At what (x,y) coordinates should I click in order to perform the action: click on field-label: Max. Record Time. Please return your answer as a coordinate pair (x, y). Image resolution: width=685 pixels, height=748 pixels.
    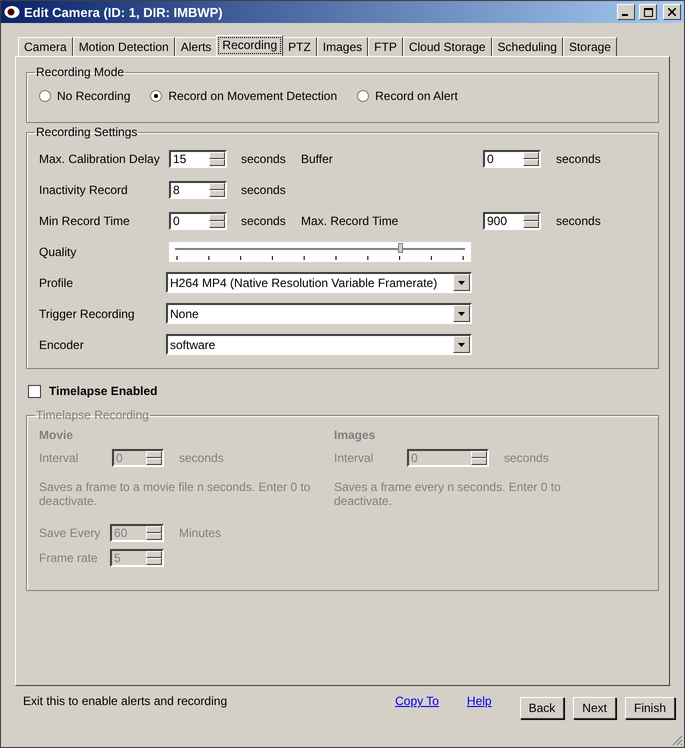
    Looking at the image, I should click on (350, 221).